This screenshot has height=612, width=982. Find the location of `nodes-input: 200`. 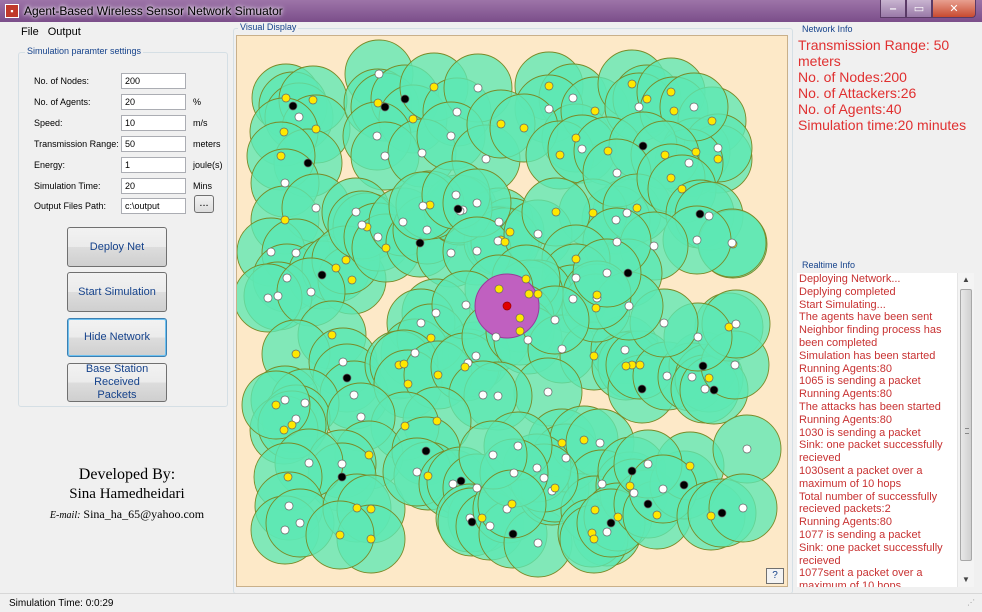

nodes-input: 200 is located at coordinates (153, 81).